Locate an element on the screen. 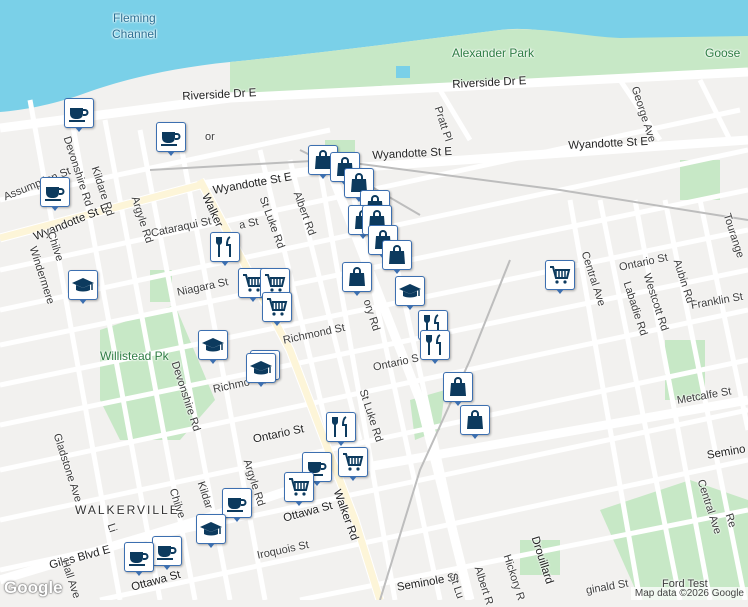  water-label-fleming-channel: Fleming Channel is located at coordinates (134, 26).